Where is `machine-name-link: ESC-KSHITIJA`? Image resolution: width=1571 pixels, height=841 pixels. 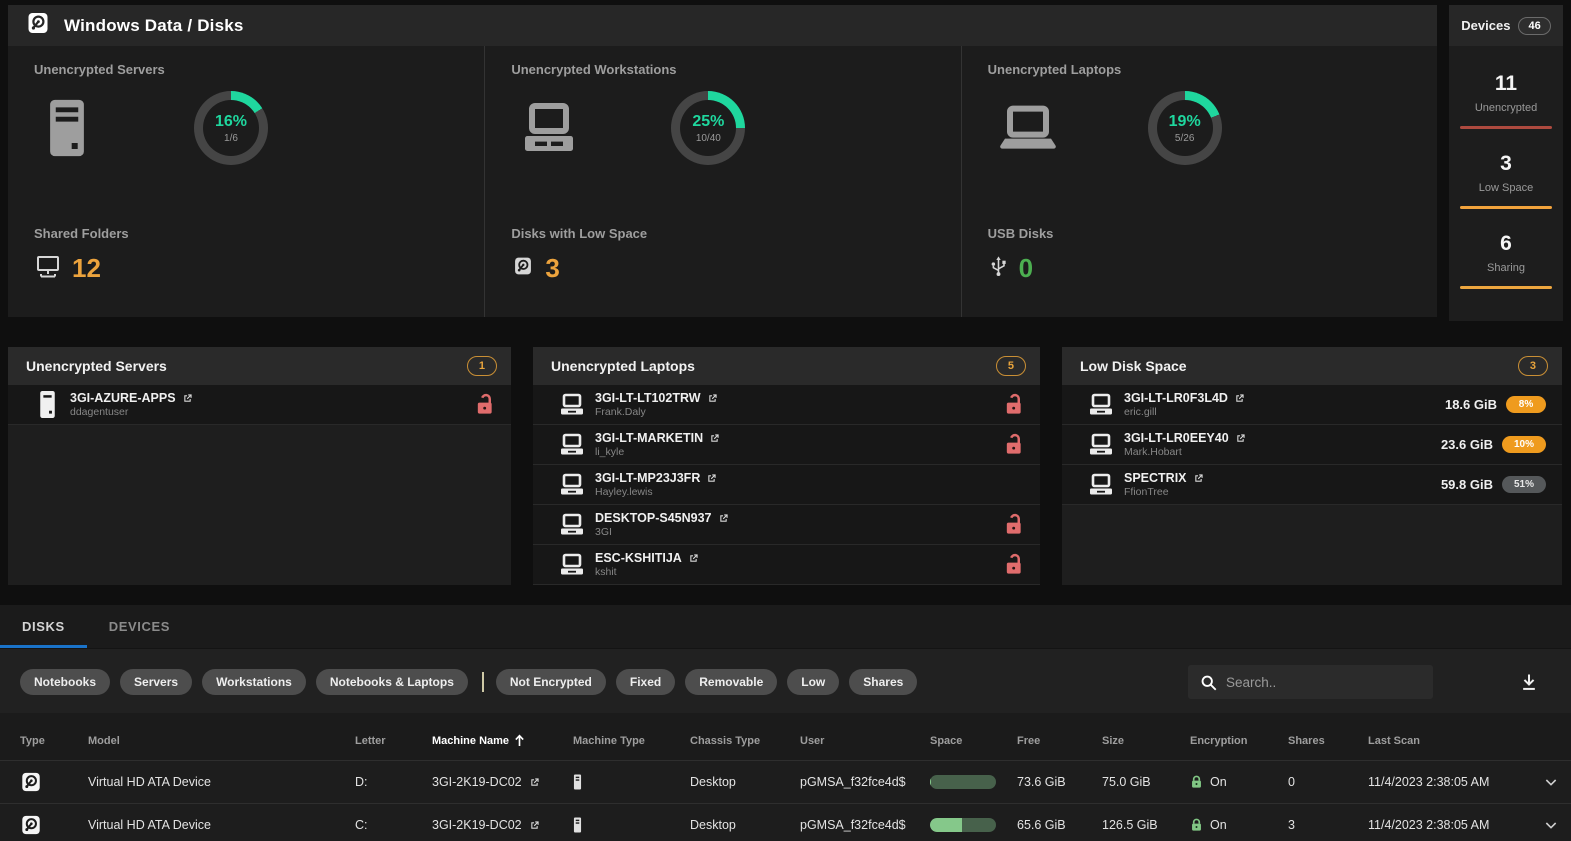 machine-name-link: ESC-KSHITIJA is located at coordinates (647, 558).